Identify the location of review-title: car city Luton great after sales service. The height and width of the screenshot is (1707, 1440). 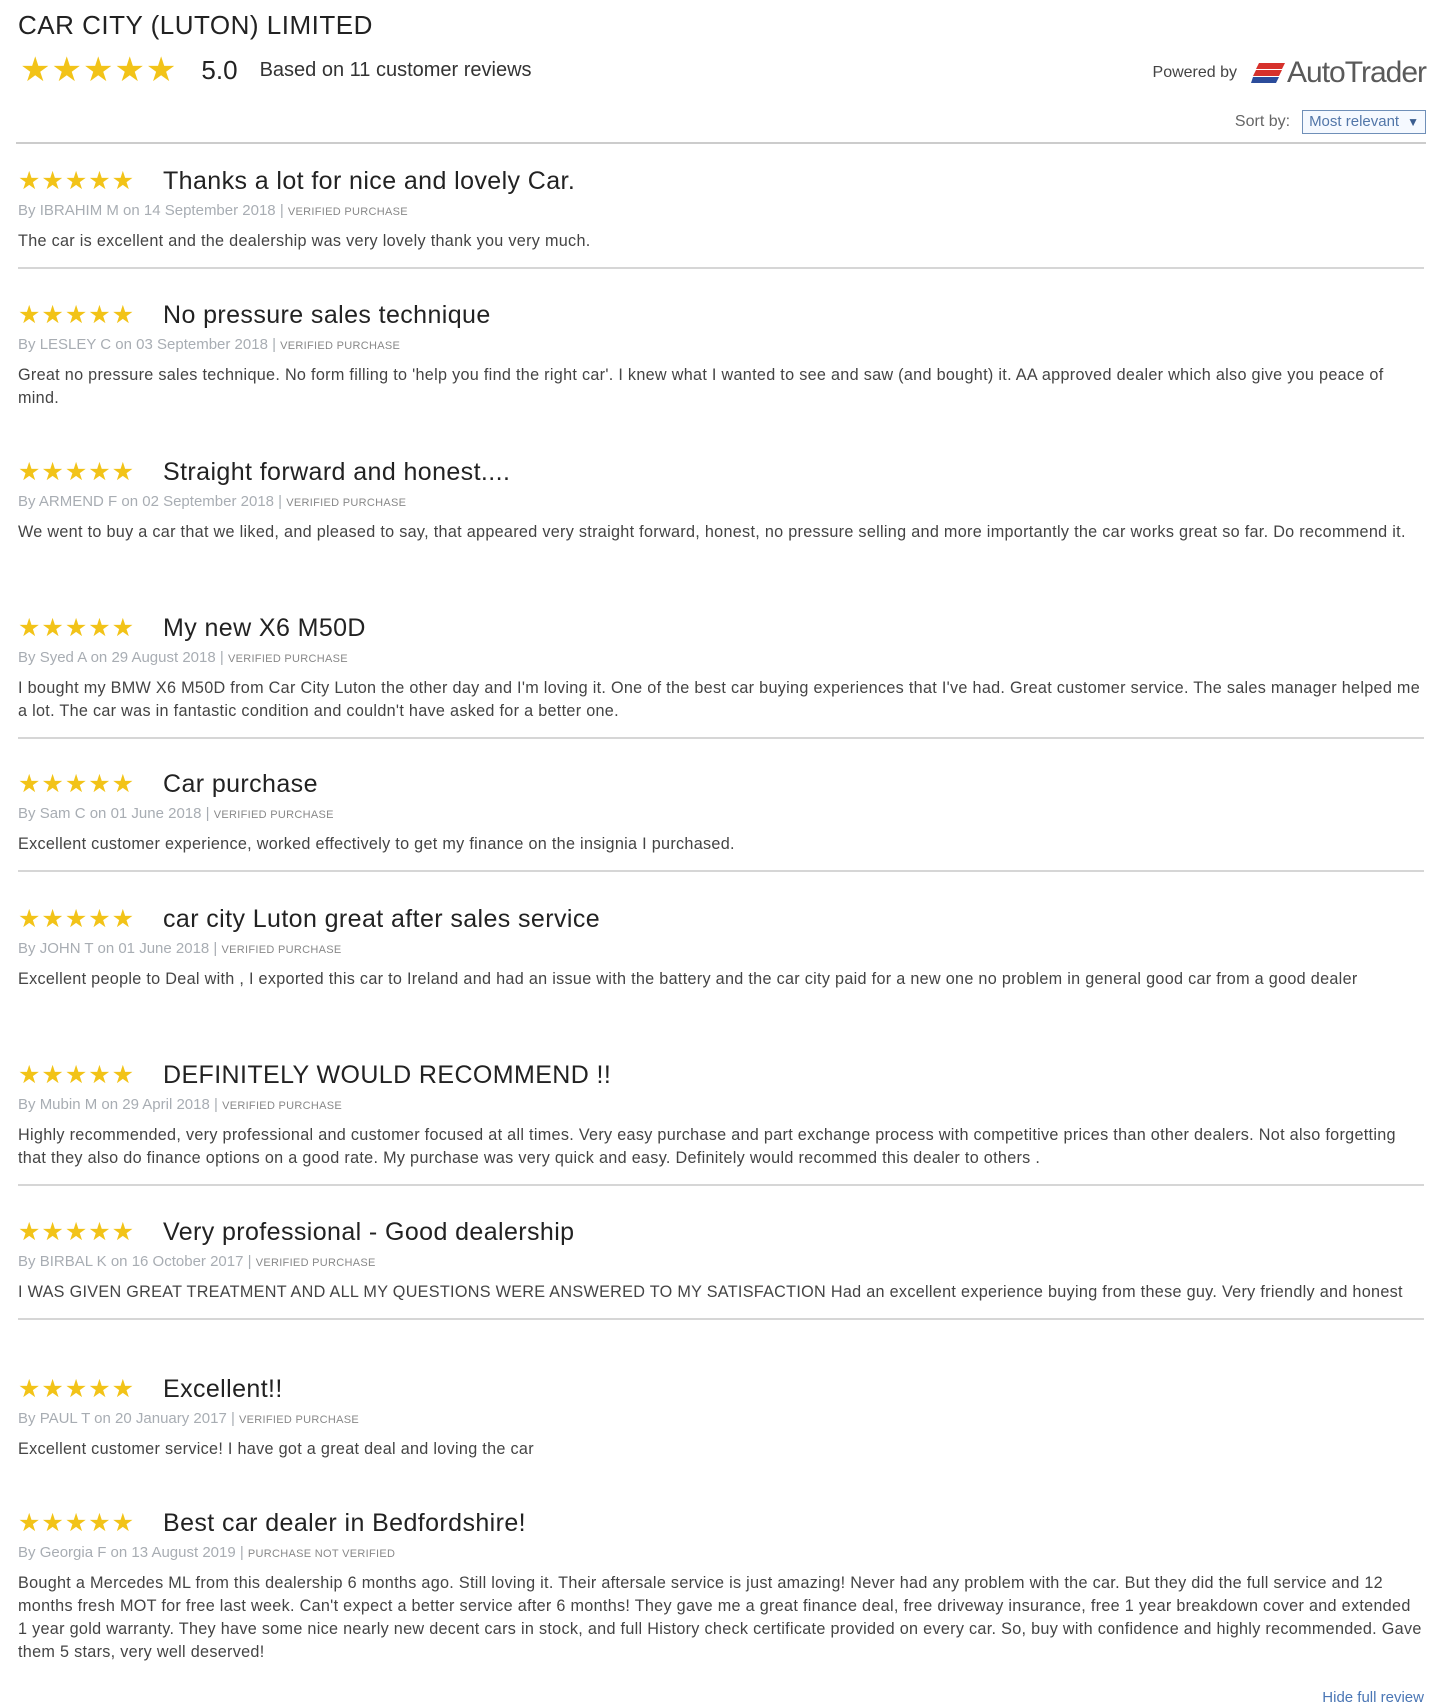
(382, 918).